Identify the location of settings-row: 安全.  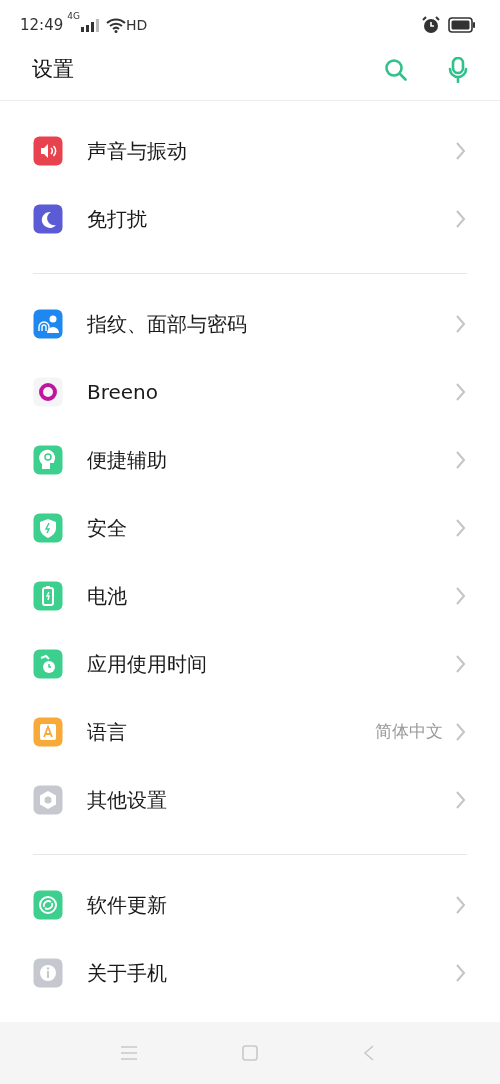
(250, 528).